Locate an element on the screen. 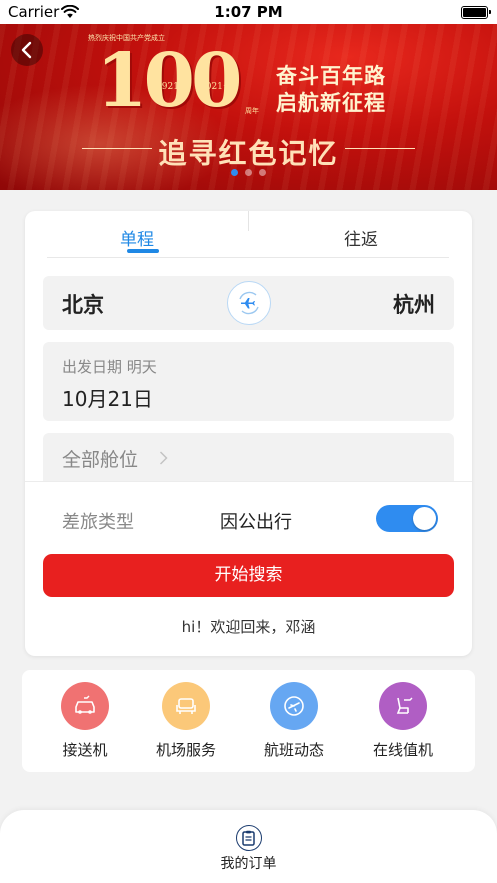 The width and height of the screenshot is (497, 883). departure-city: 北京 is located at coordinates (83, 304).